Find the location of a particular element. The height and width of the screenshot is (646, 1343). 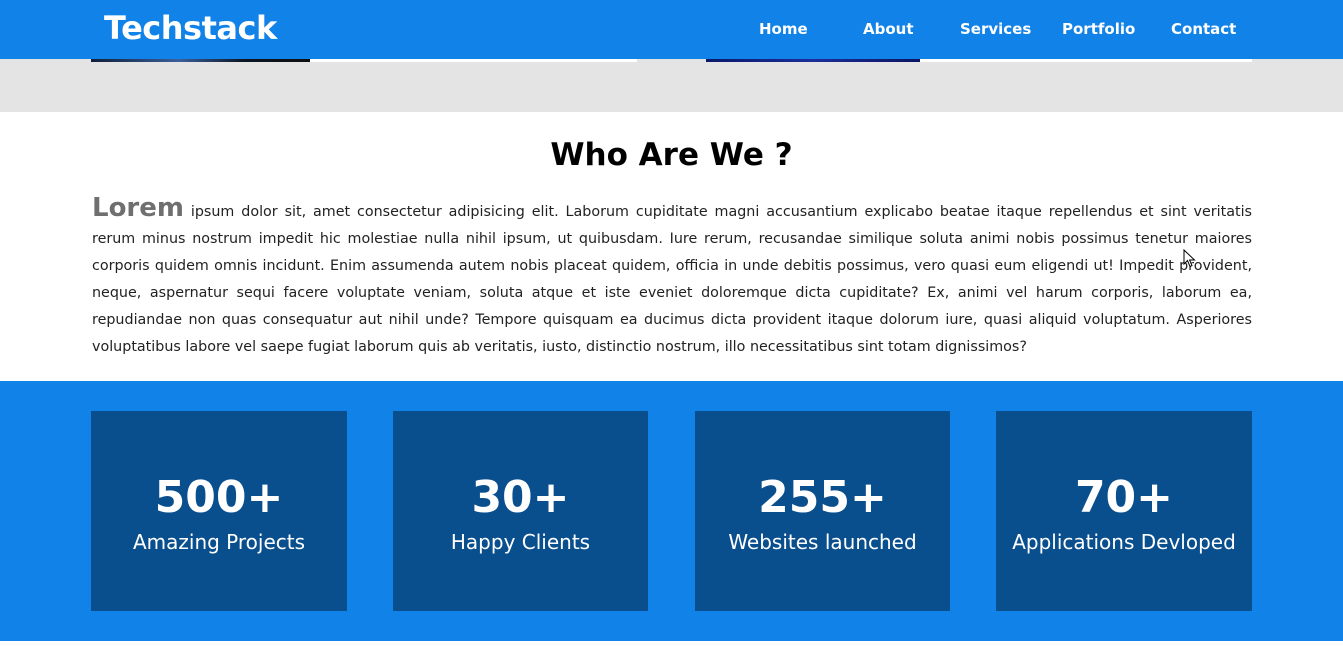

nav-link-services: Services is located at coordinates (995, 29).